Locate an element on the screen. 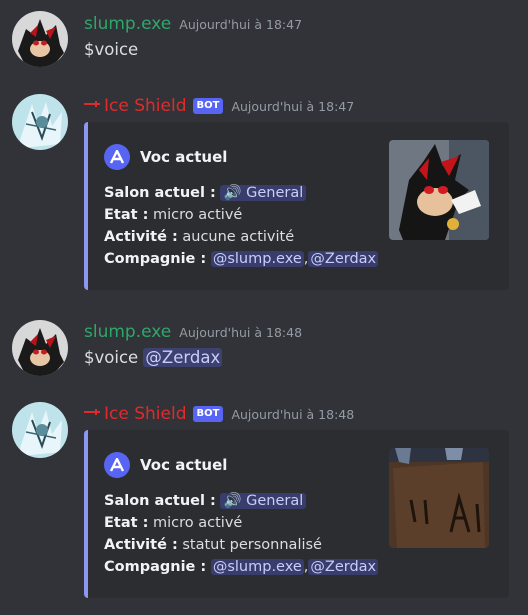 Image resolution: width=528 pixels, height=615 pixels. message-content: $voice @Zerdax is located at coordinates (153, 357).